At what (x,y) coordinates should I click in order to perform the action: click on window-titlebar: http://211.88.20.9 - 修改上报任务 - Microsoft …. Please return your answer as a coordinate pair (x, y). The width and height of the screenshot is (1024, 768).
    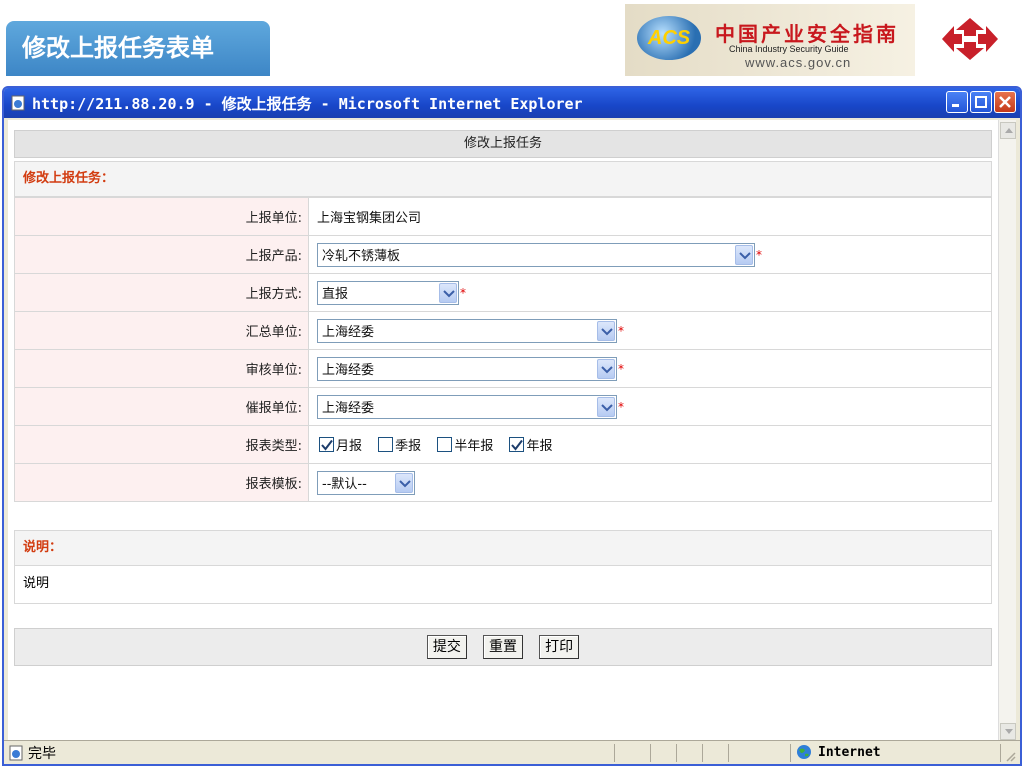
    Looking at the image, I should click on (512, 103).